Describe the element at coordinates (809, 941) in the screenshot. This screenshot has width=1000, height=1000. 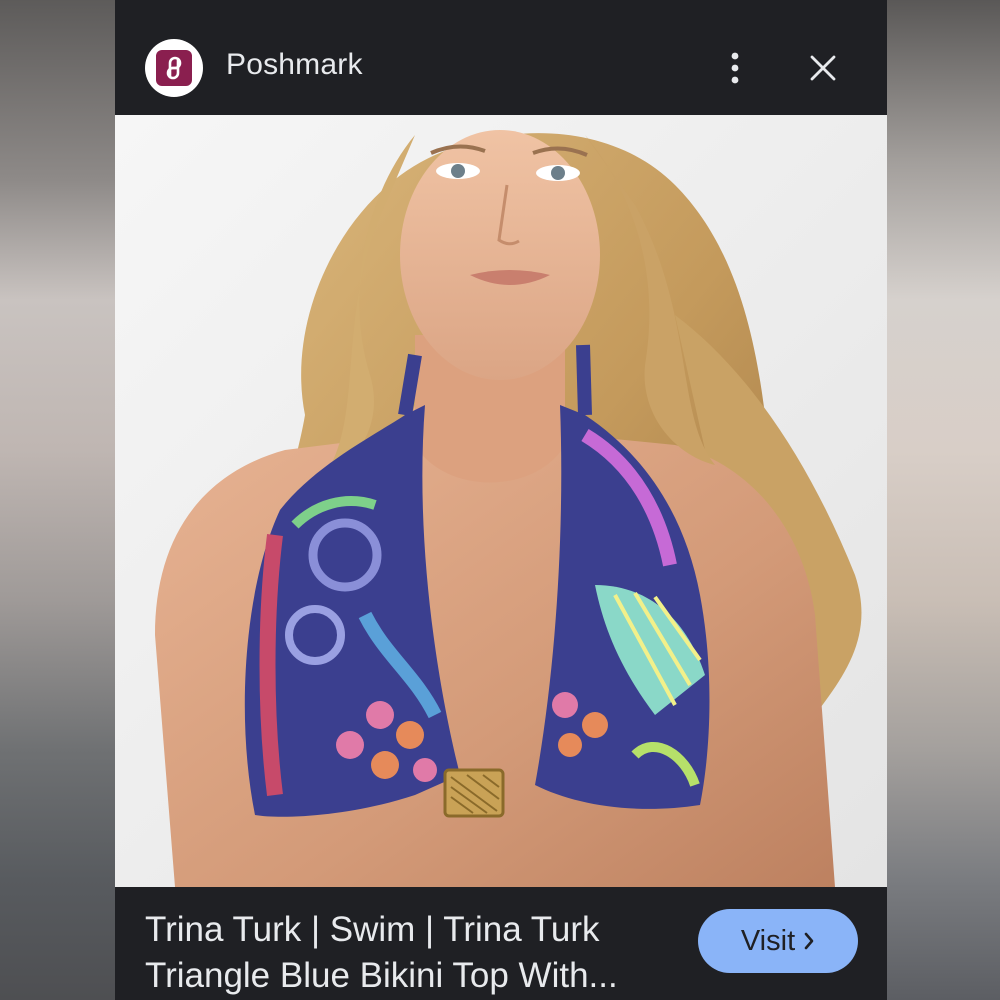
I see `chevron-right-icon` at that location.